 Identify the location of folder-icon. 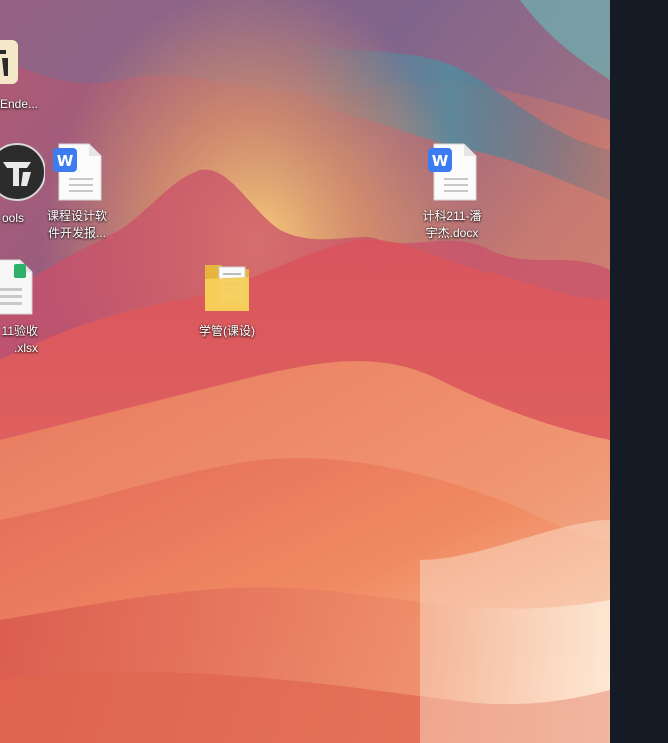
(227, 287).